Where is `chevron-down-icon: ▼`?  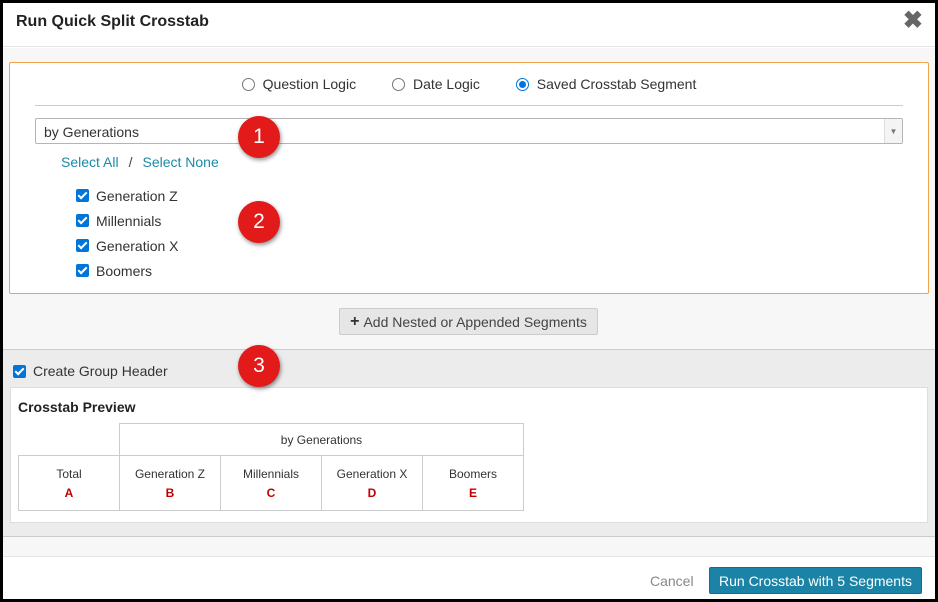
chevron-down-icon: ▼ is located at coordinates (893, 131).